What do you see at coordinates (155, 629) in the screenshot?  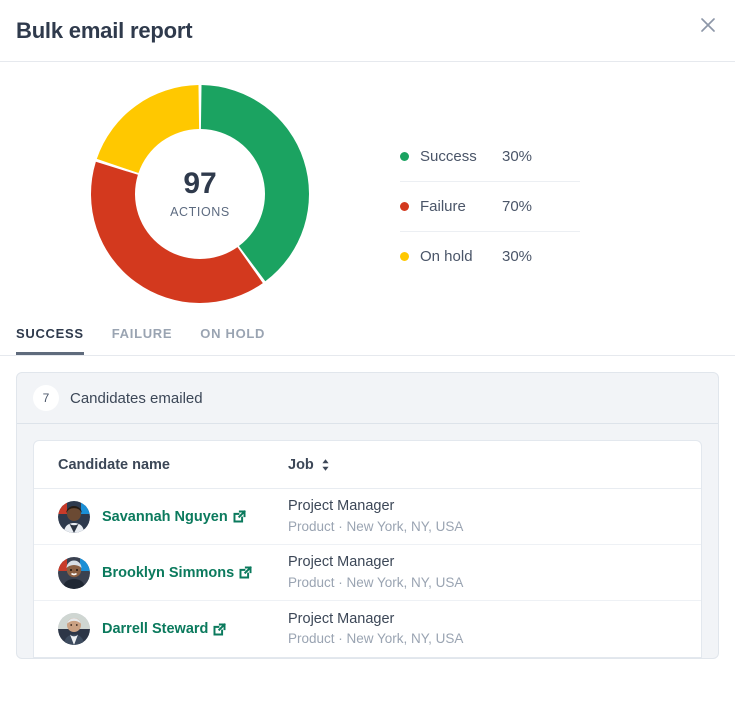 I see `candidate-name-text: Darrell Steward` at bounding box center [155, 629].